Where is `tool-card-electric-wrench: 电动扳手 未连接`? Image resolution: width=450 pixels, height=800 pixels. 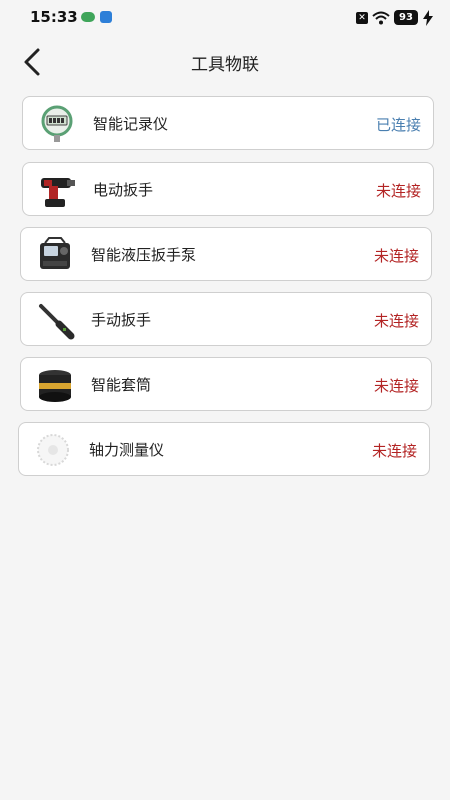 tool-card-electric-wrench: 电动扳手 未连接 is located at coordinates (228, 189).